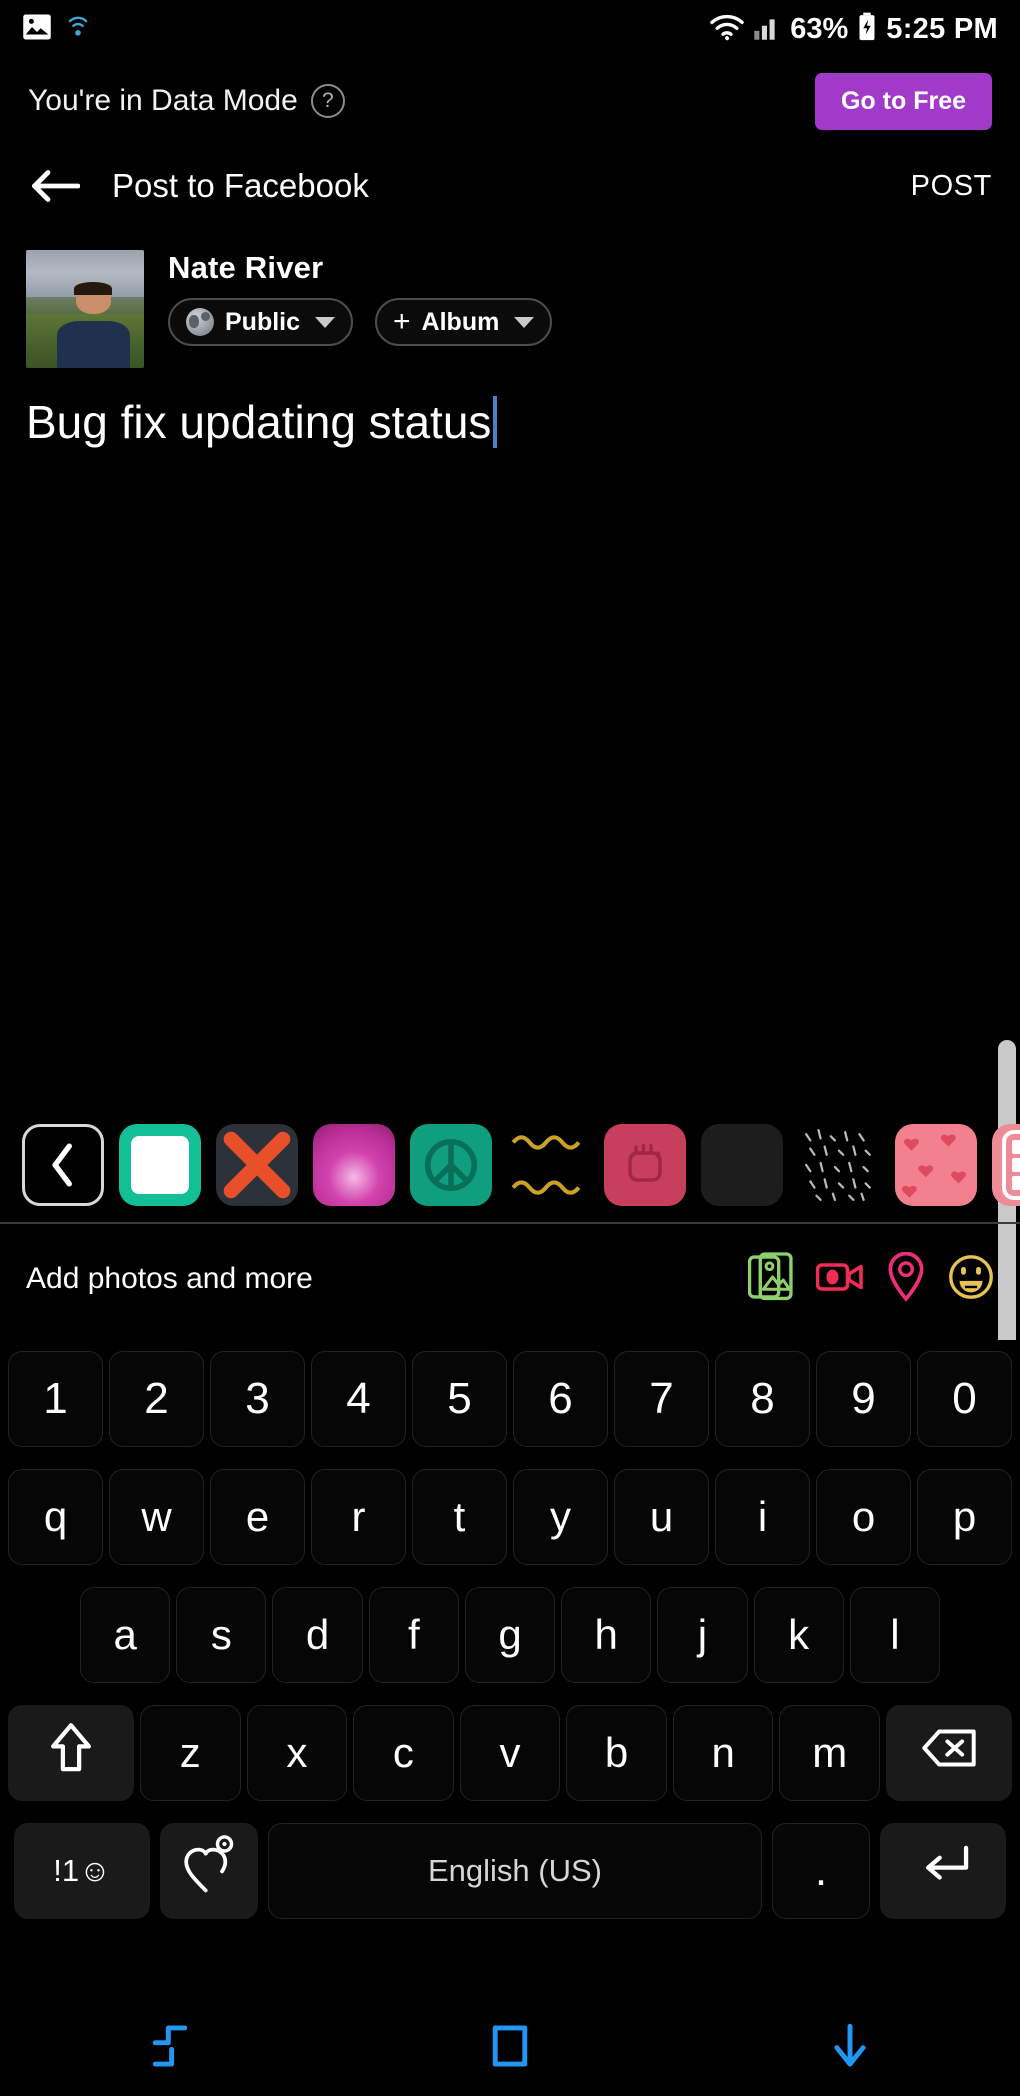 This screenshot has width=1020, height=2096. Describe the element at coordinates (906, 1279) in the screenshot. I see `location-pin-icon` at that location.